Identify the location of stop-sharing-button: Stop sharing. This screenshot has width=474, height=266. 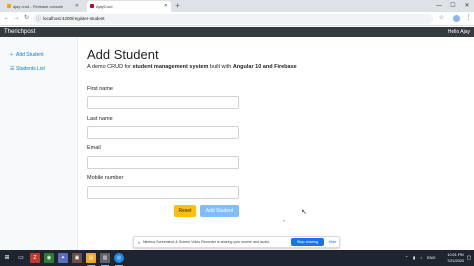
(307, 242).